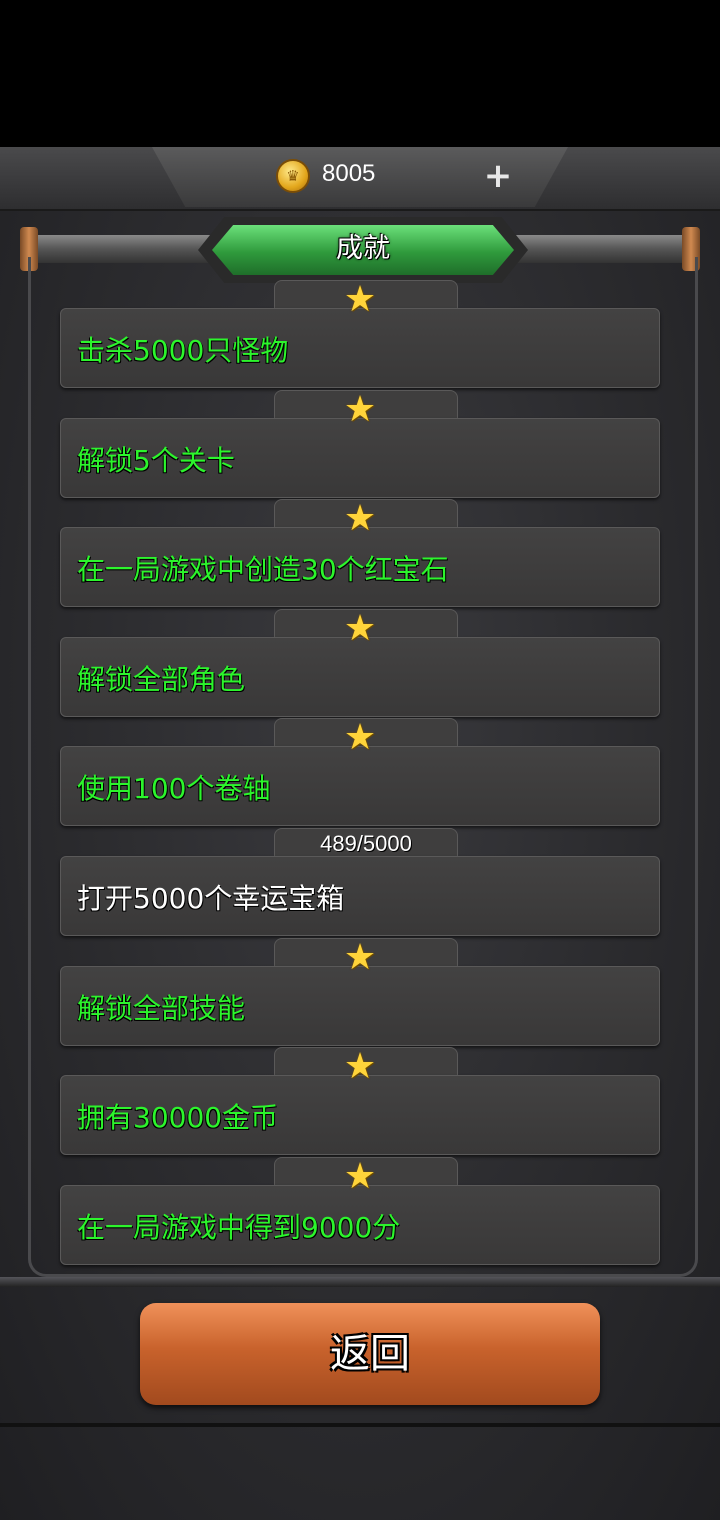  I want to click on achievement-row: 击杀5000只怪物 ★, so click(360, 335).